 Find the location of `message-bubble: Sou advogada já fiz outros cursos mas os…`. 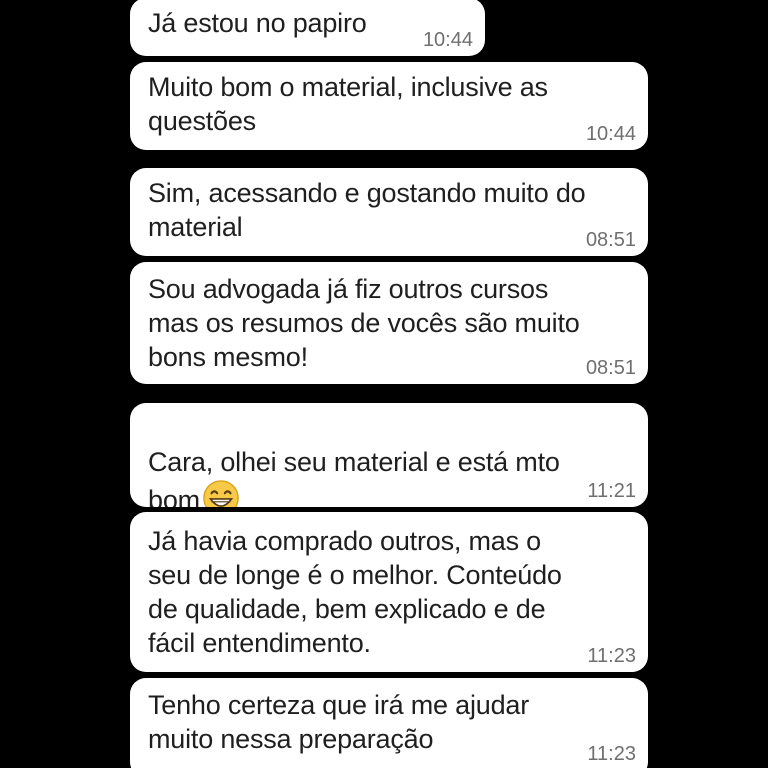

message-bubble: Sou advogada já fiz outros cursos mas os… is located at coordinates (389, 323).